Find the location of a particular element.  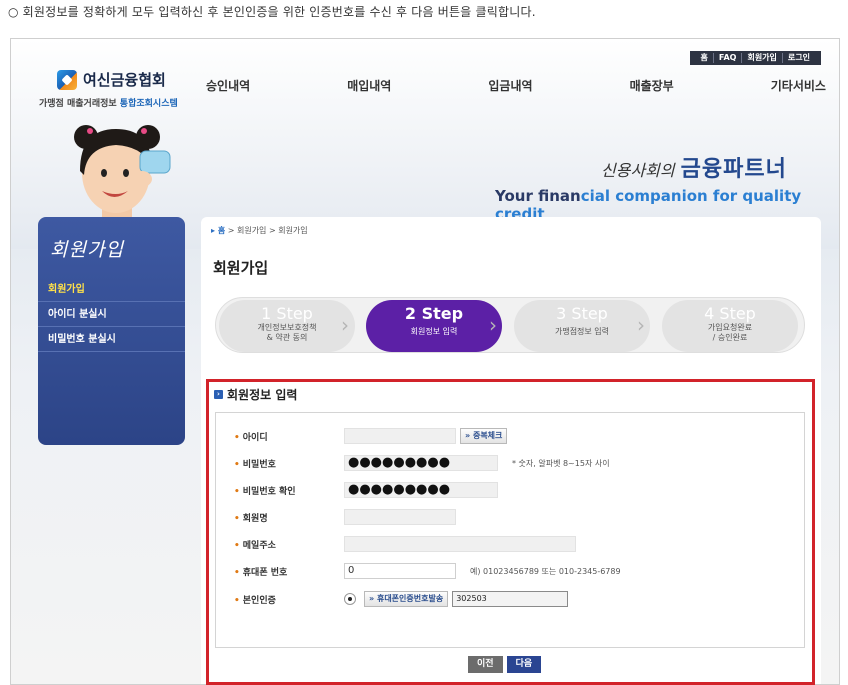

row-name: • 회원명 is located at coordinates (514, 517).